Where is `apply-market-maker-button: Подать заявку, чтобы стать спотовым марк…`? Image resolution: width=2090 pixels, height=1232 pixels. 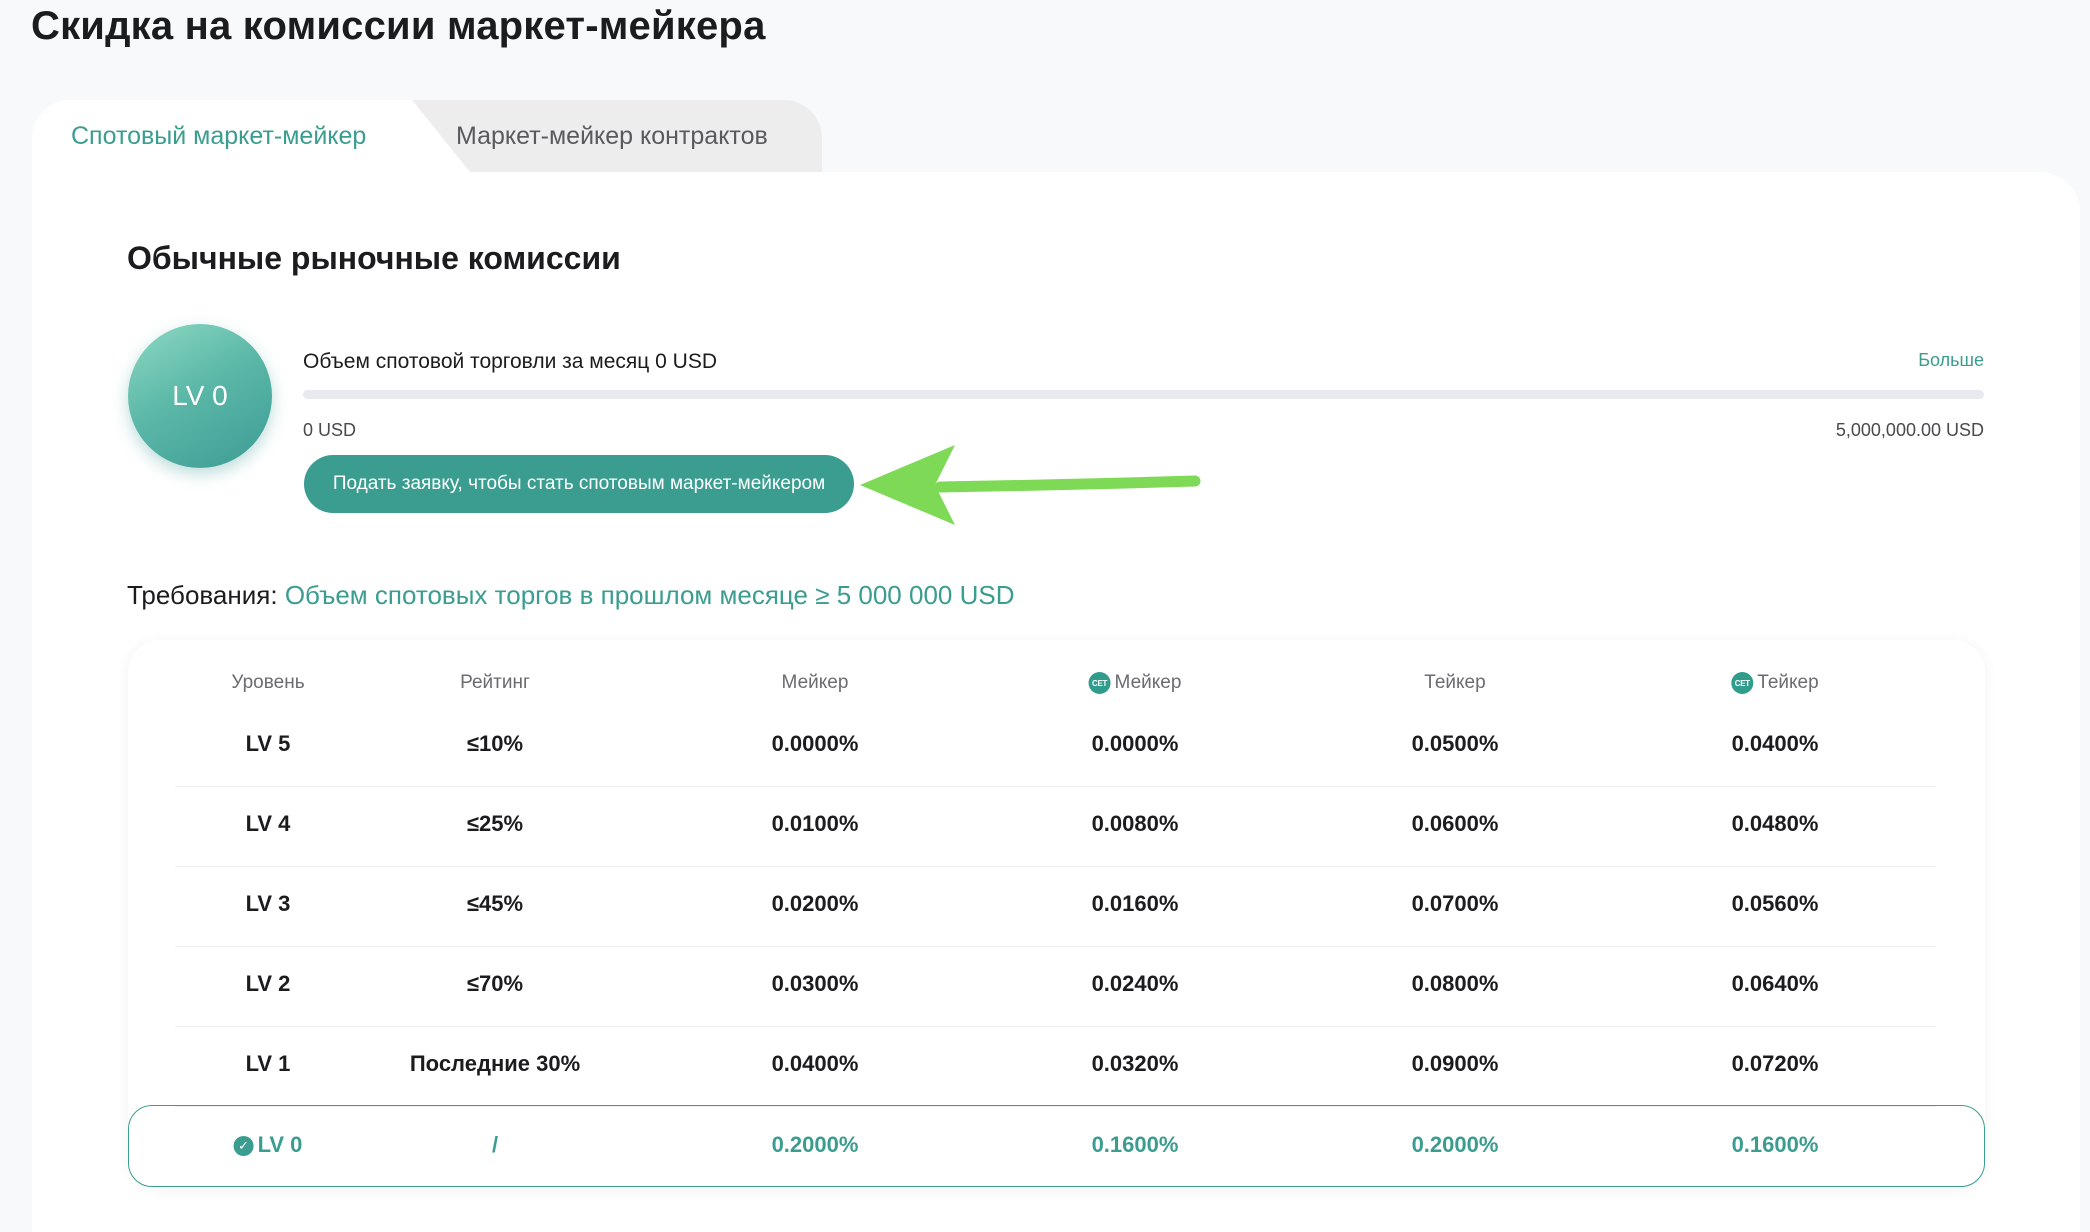 apply-market-maker-button: Подать заявку, чтобы стать спотовым марк… is located at coordinates (579, 484).